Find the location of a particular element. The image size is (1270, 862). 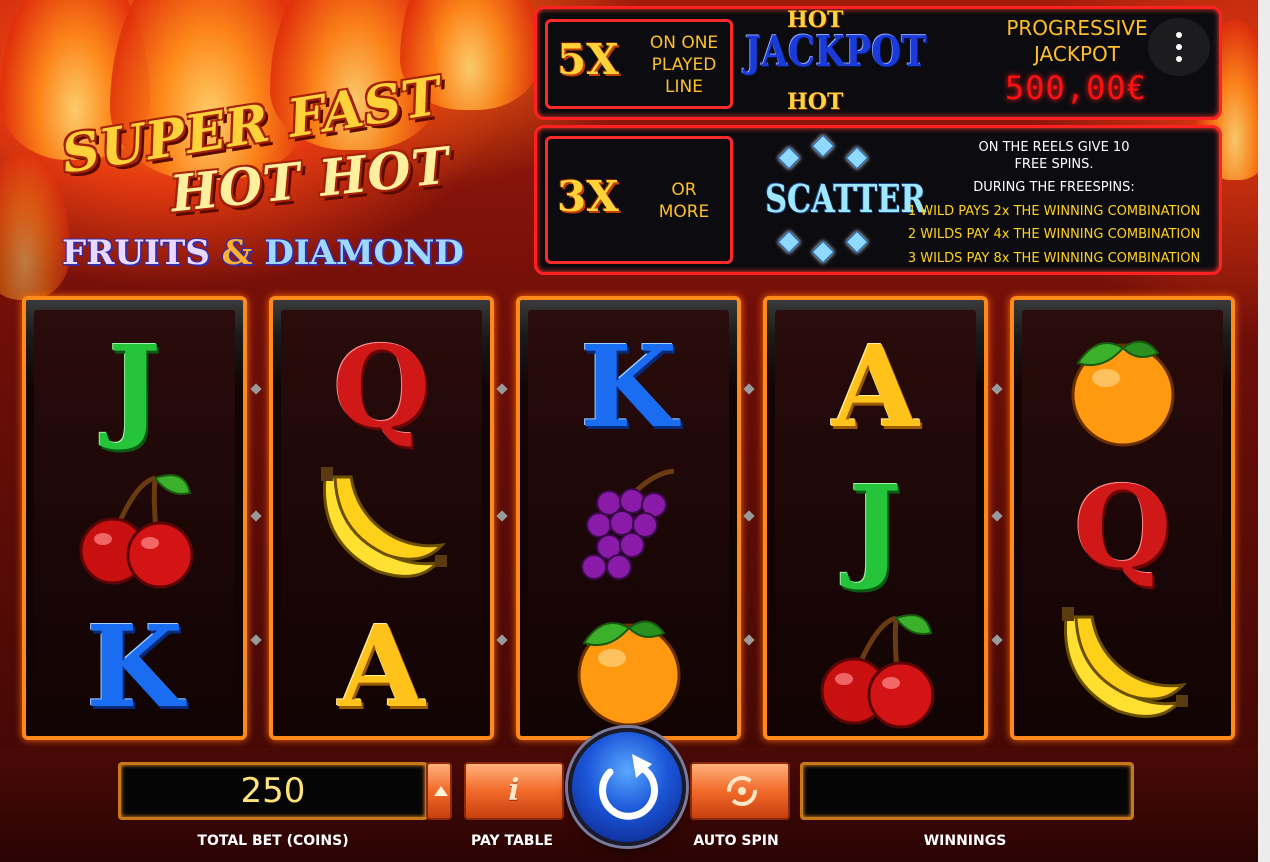

rule-line: 3 WILDS PAY 8x THE WINNING COMBINATION is located at coordinates (1054, 258).